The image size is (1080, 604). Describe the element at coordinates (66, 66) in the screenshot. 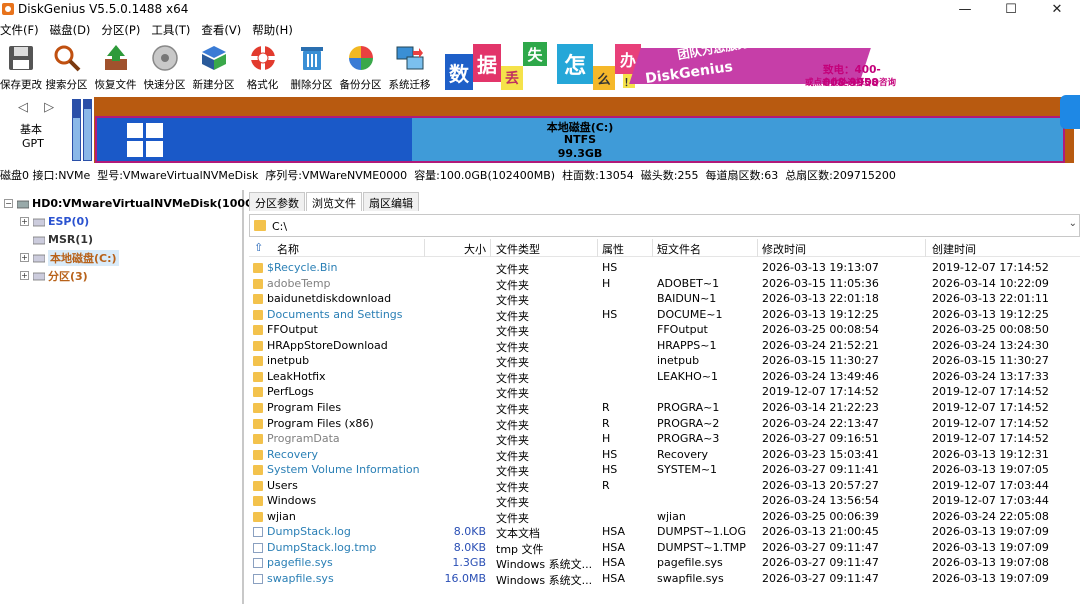

I see `search-partition-button: 搜索分区` at that location.